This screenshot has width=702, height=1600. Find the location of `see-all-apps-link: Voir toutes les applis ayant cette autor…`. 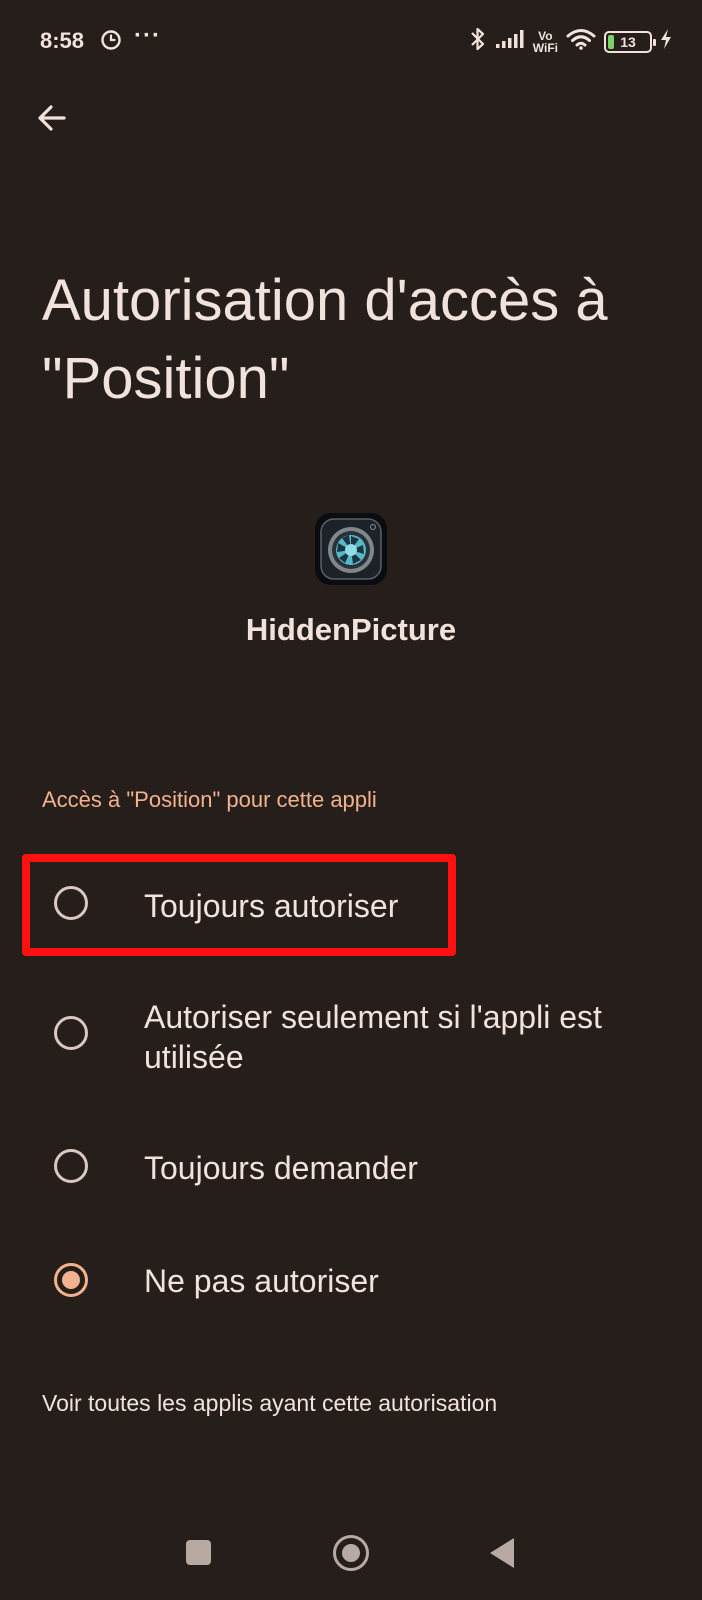

see-all-apps-link: Voir toutes les applis ayant cette autor… is located at coordinates (269, 1403).